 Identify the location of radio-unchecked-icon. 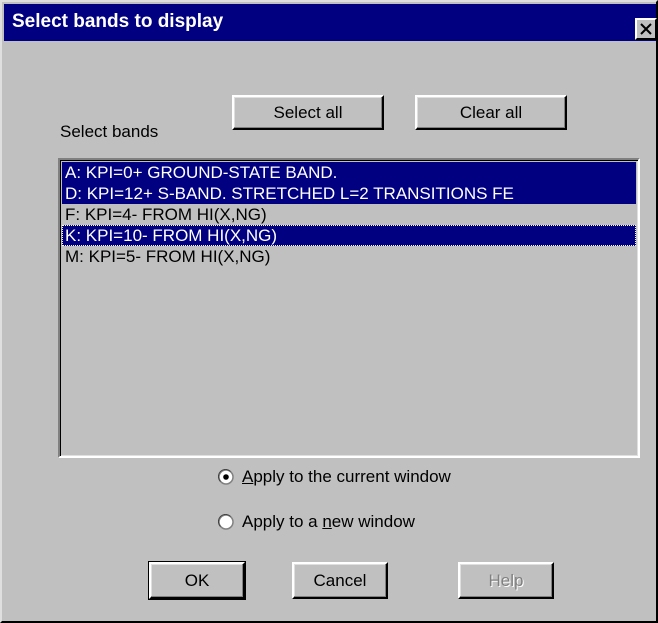
(226, 522).